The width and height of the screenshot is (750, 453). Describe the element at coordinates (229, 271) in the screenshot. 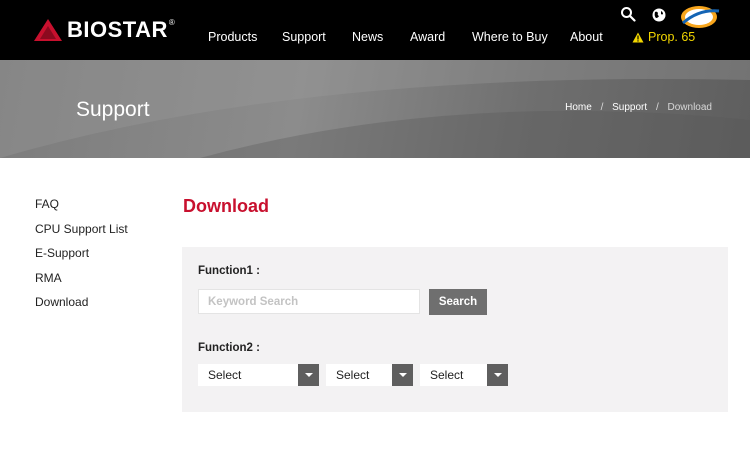

I see `function1-label: Function1 :` at that location.